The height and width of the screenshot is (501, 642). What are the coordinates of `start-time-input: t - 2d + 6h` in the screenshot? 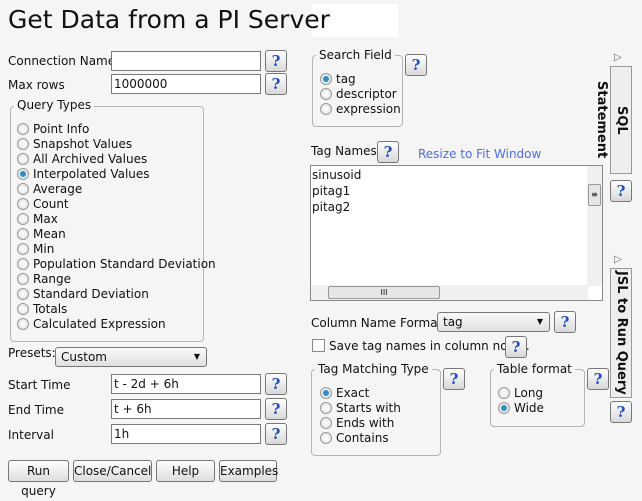 It's located at (186, 384).